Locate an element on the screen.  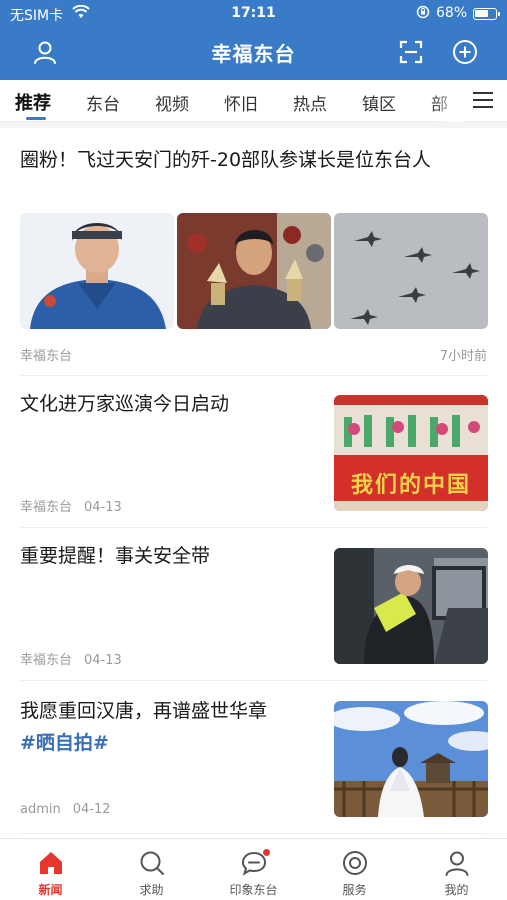
news-date: 04-12 is located at coordinates (91, 809).